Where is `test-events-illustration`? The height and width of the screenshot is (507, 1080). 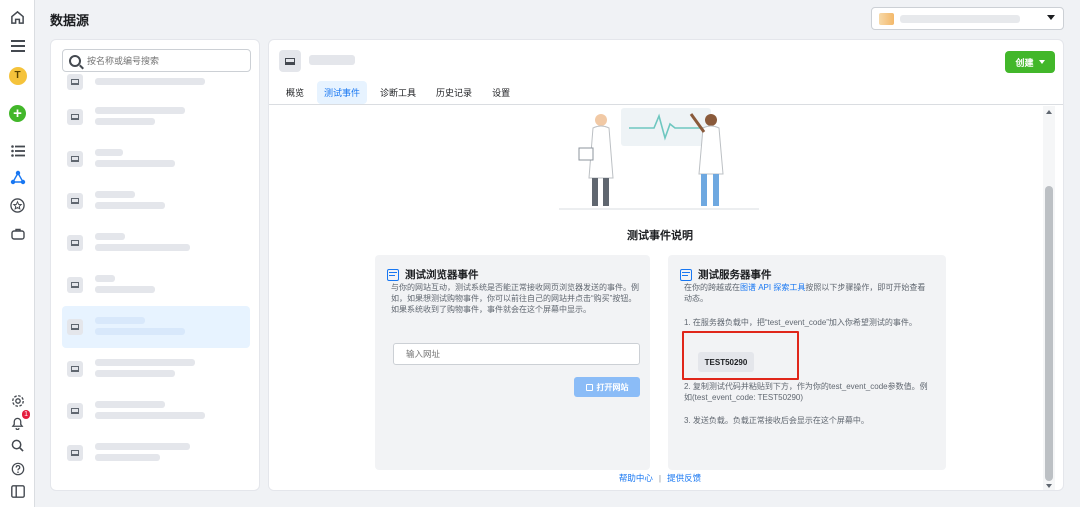 test-events-illustration is located at coordinates (659, 159).